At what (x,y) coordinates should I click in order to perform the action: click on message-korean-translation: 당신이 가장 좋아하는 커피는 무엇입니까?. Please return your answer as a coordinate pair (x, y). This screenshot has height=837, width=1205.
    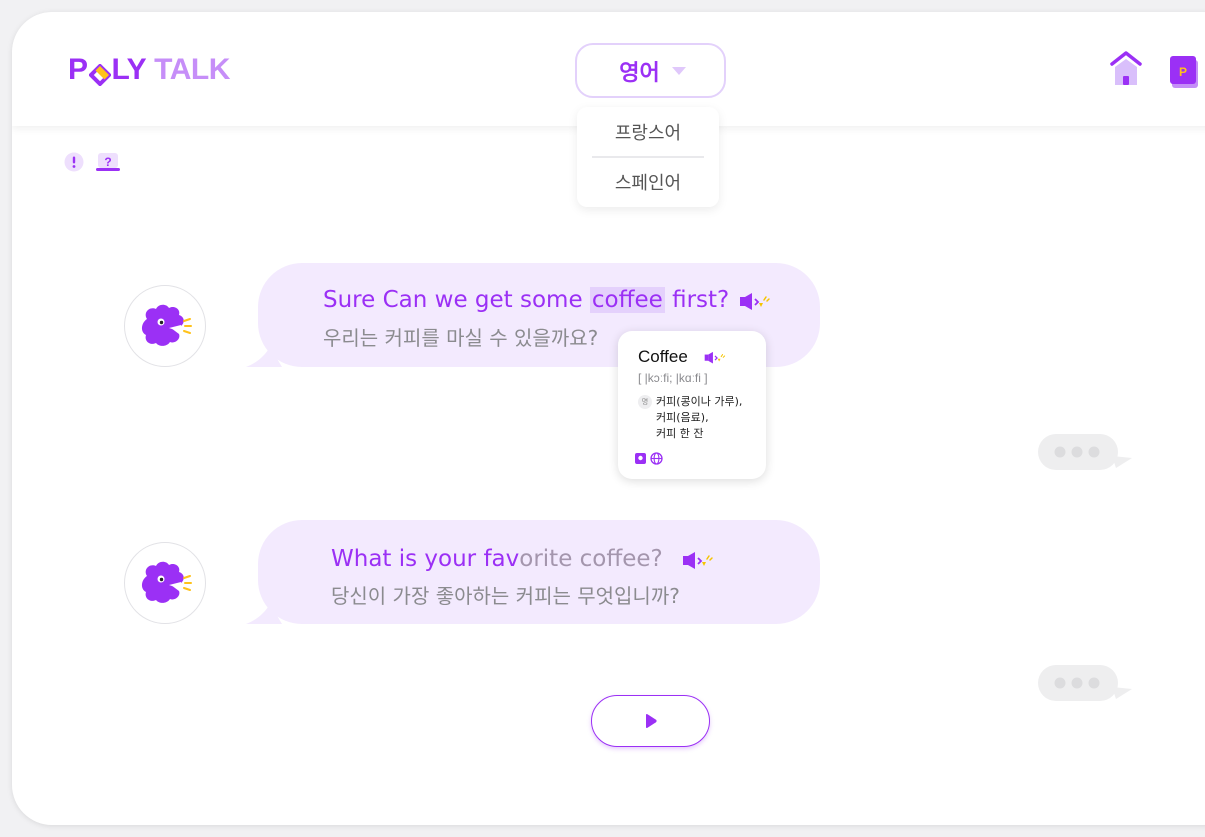
    Looking at the image, I should click on (505, 596).